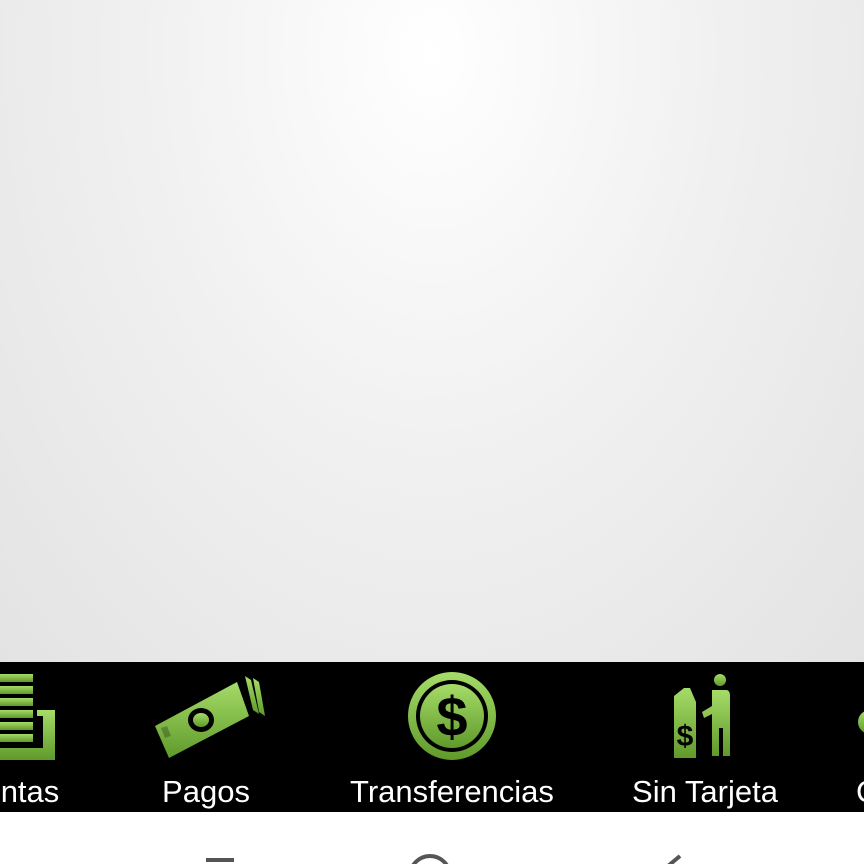  I want to click on dollar-circle-icon: $, so click(452, 716).